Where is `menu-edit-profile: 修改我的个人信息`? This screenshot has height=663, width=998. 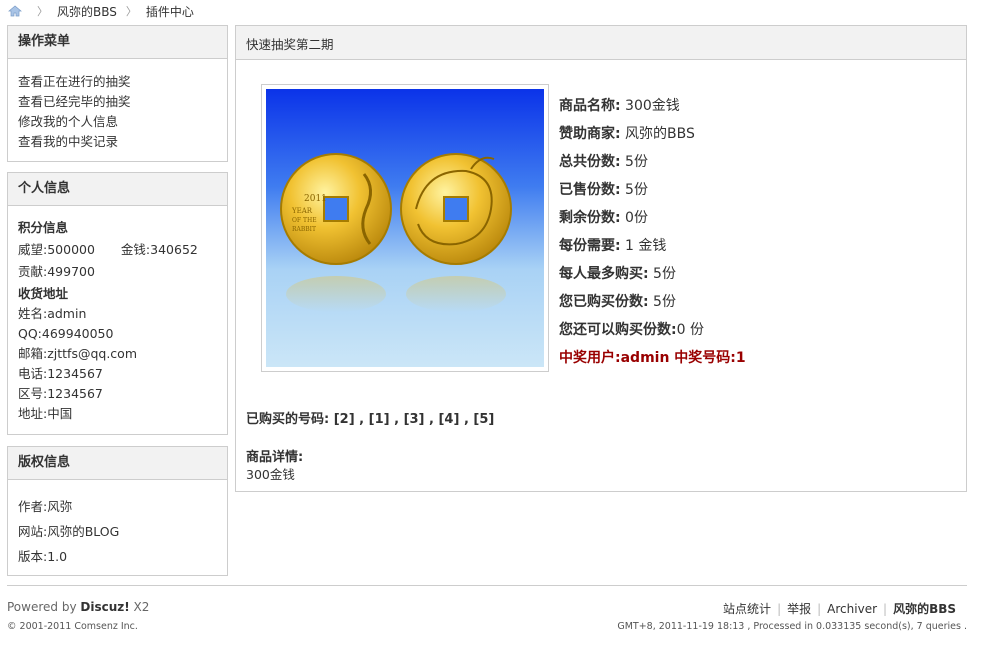 menu-edit-profile: 修改我的个人信息 is located at coordinates (117, 122).